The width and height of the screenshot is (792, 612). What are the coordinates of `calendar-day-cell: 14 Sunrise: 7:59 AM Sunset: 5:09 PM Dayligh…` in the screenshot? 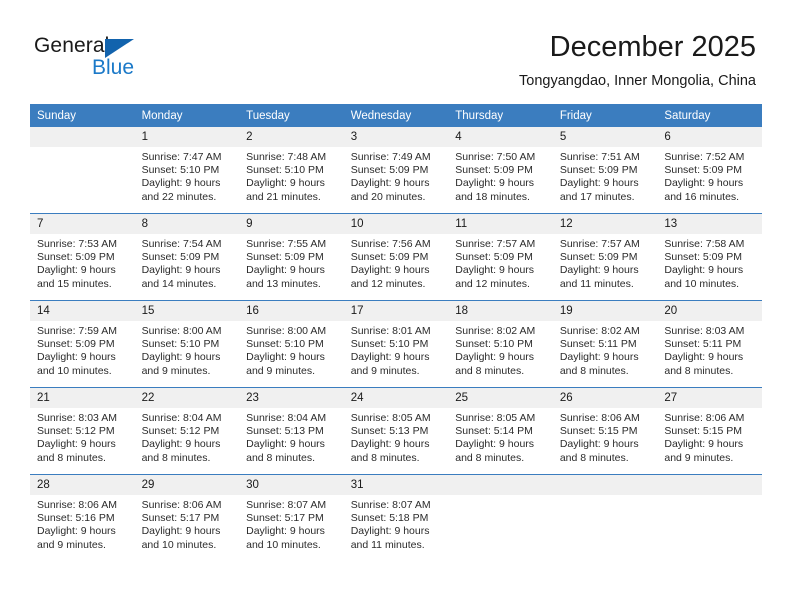 It's located at (82, 344).